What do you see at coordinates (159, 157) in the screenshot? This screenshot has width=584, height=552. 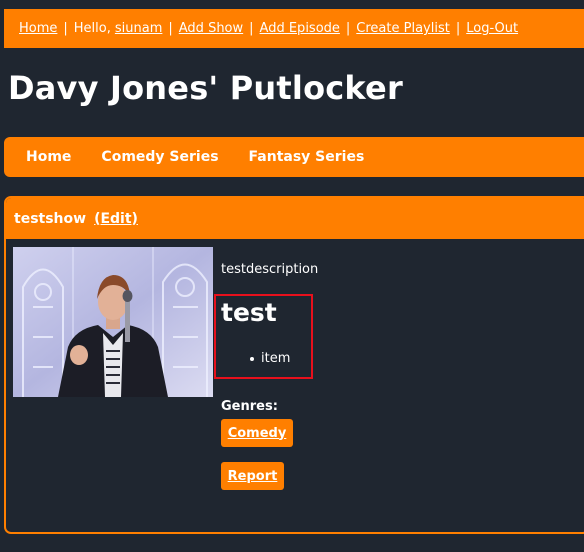 I see `nav-item-comedy-series: Comedy Series` at bounding box center [159, 157].